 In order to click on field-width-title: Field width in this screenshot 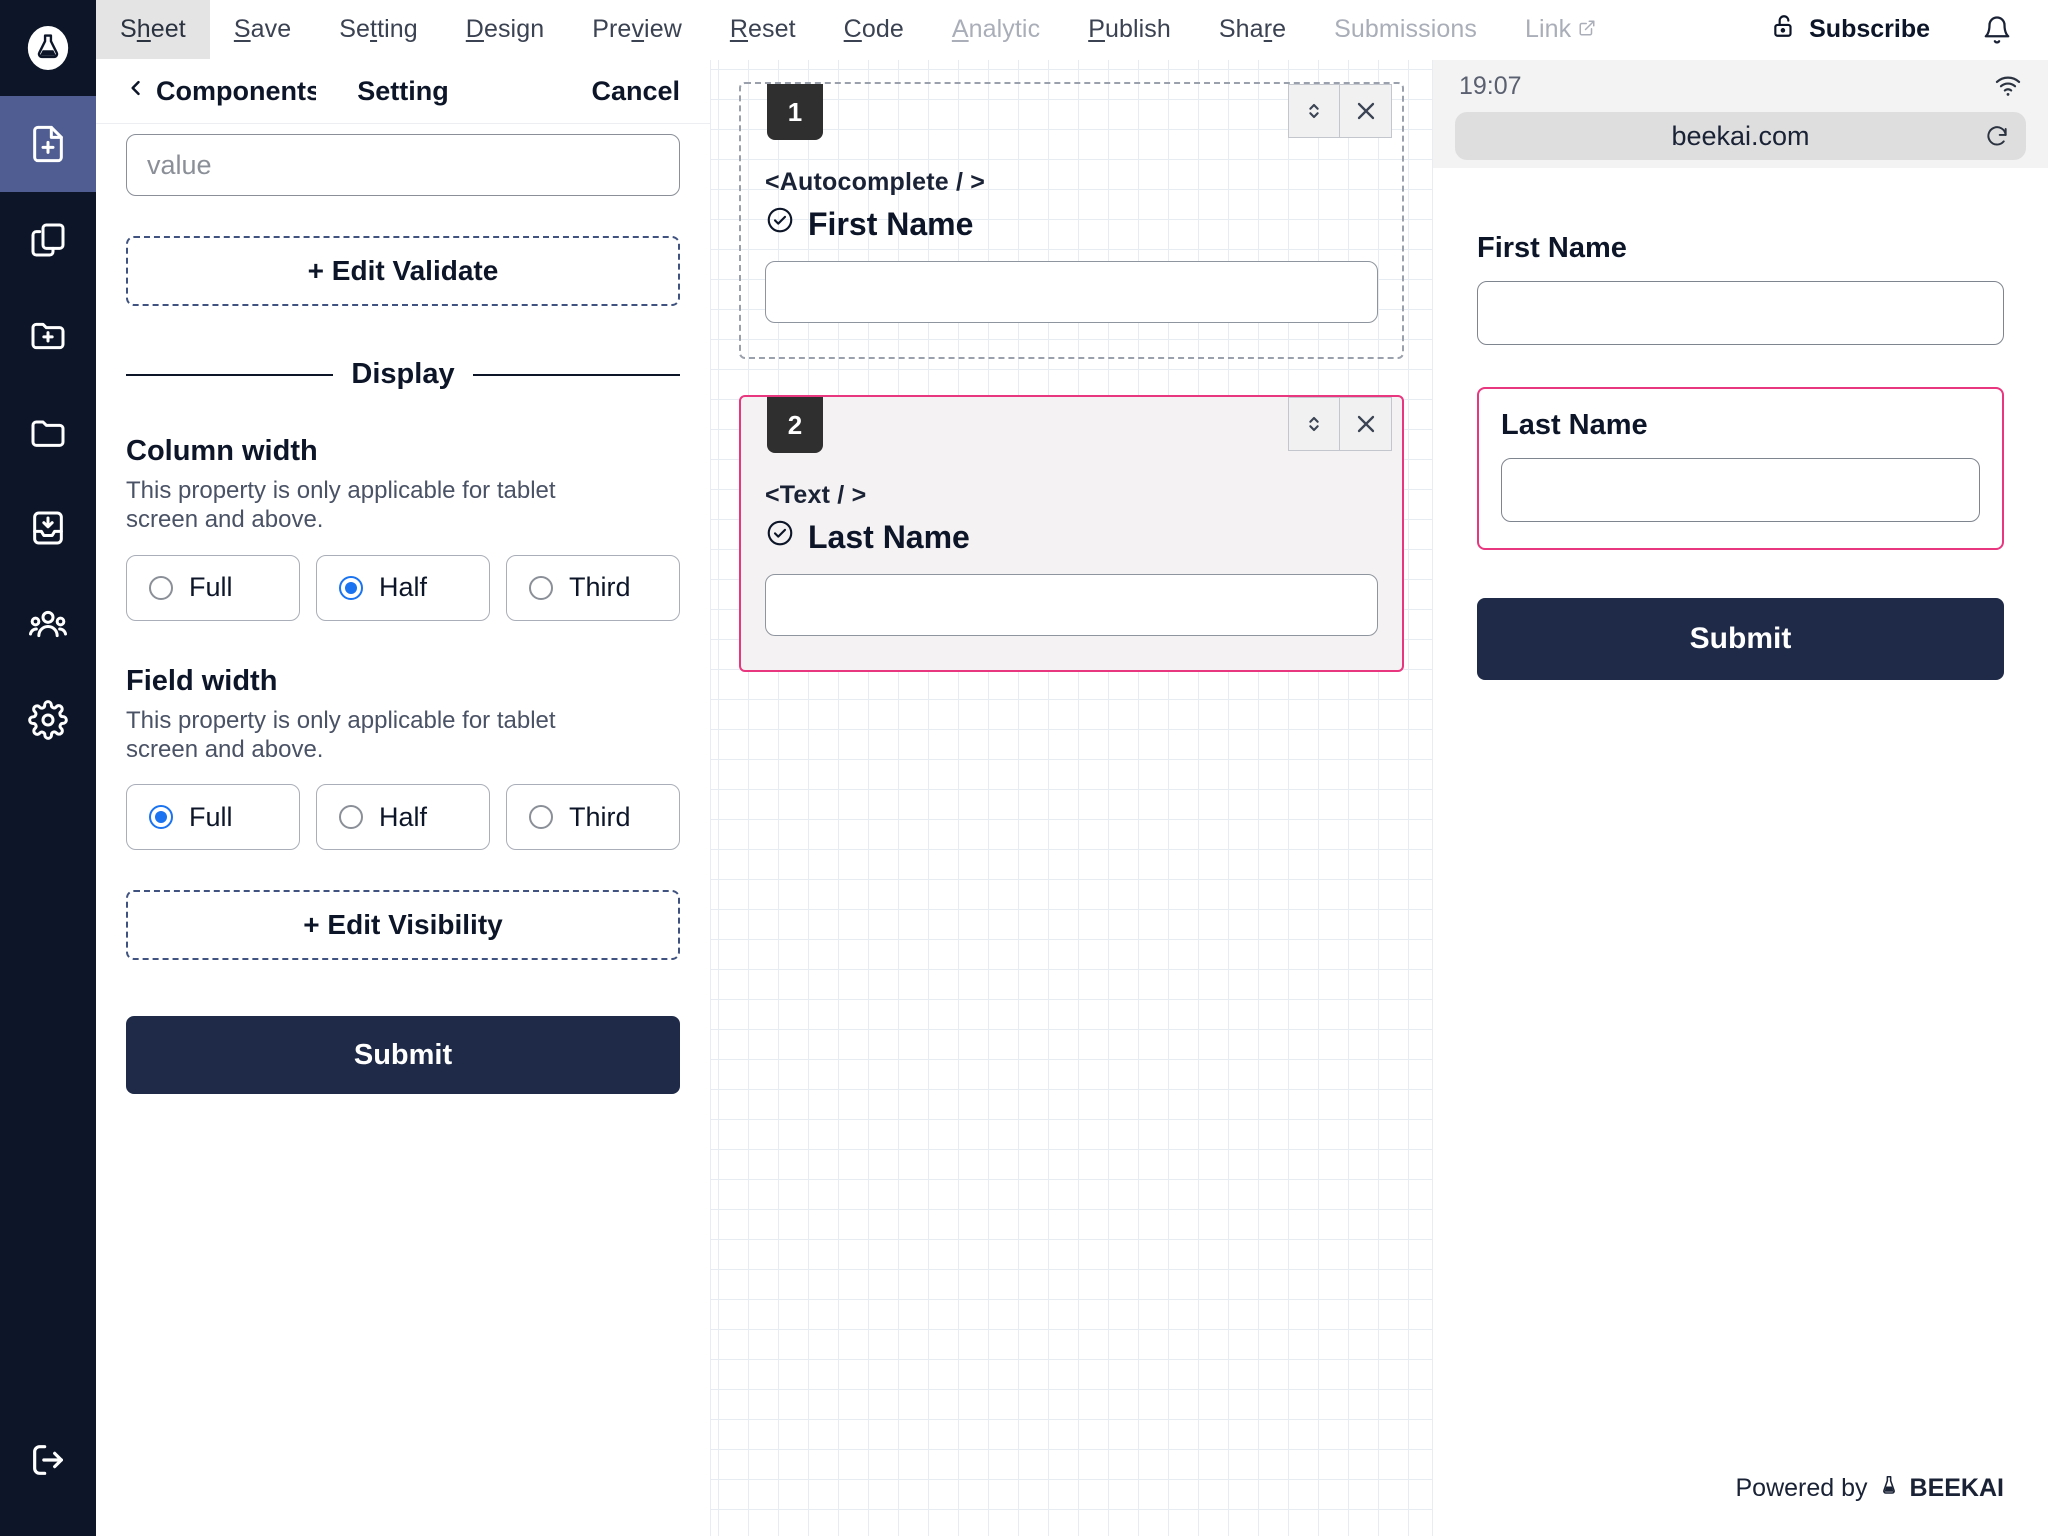, I will do `click(202, 680)`.